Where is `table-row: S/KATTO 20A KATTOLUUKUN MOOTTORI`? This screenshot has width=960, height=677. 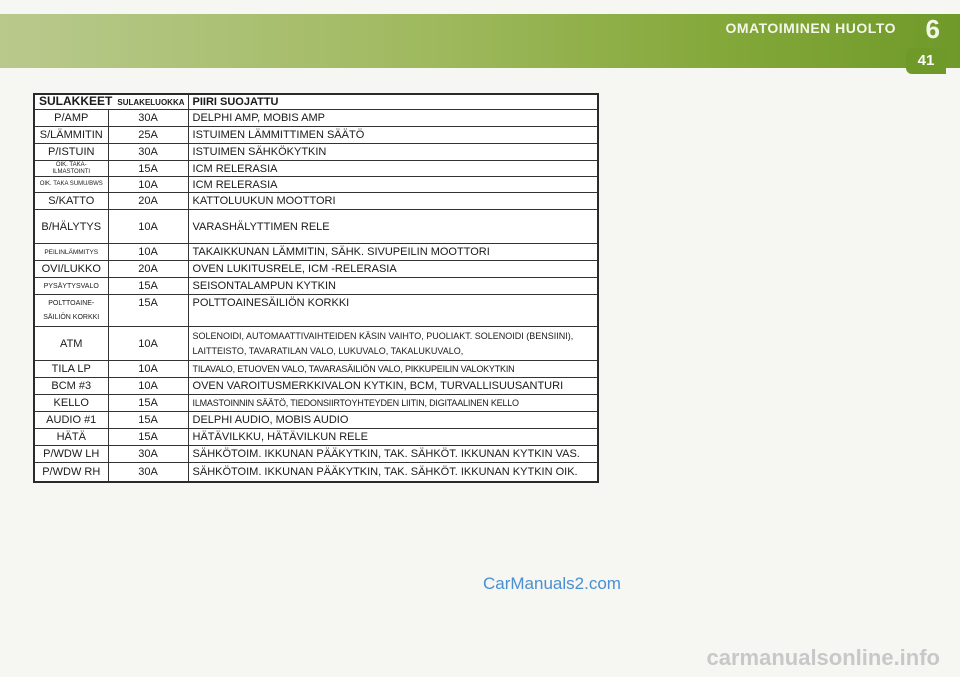 table-row: S/KATTO 20A KATTOLUUKUN MOOTTORI is located at coordinates (316, 201).